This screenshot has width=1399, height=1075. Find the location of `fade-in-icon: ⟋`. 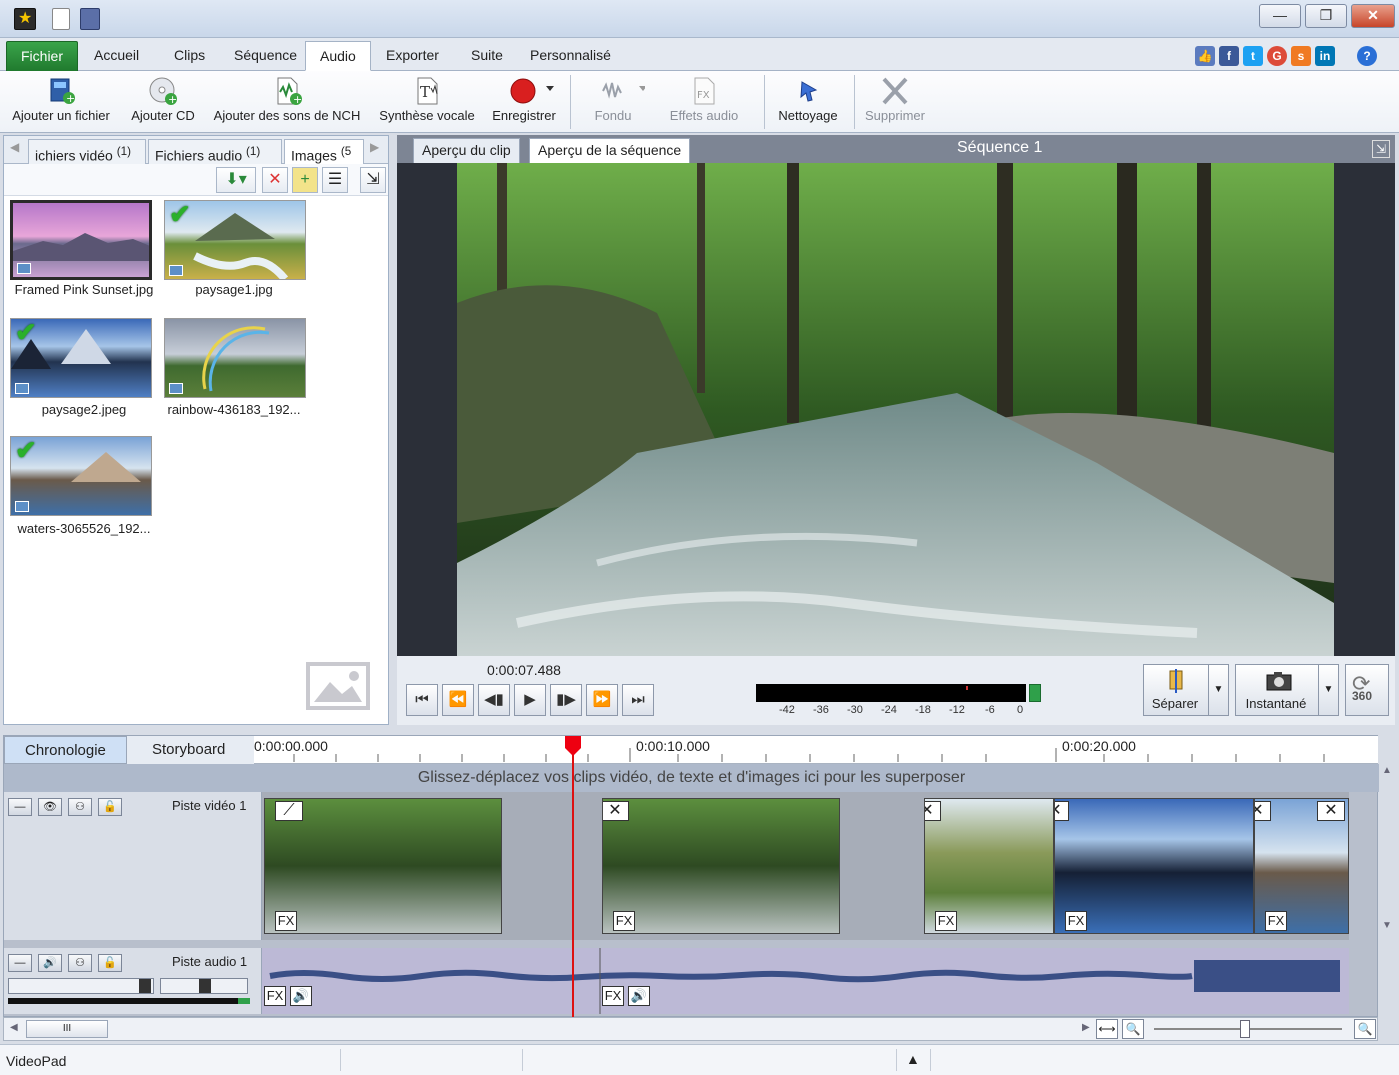

fade-in-icon: ⟋ is located at coordinates (289, 811).